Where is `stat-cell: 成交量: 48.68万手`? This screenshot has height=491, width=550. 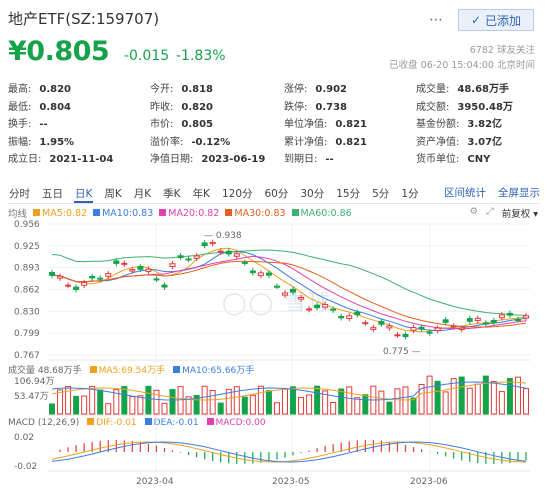 stat-cell: 成交量: 48.68万手 is located at coordinates (462, 87).